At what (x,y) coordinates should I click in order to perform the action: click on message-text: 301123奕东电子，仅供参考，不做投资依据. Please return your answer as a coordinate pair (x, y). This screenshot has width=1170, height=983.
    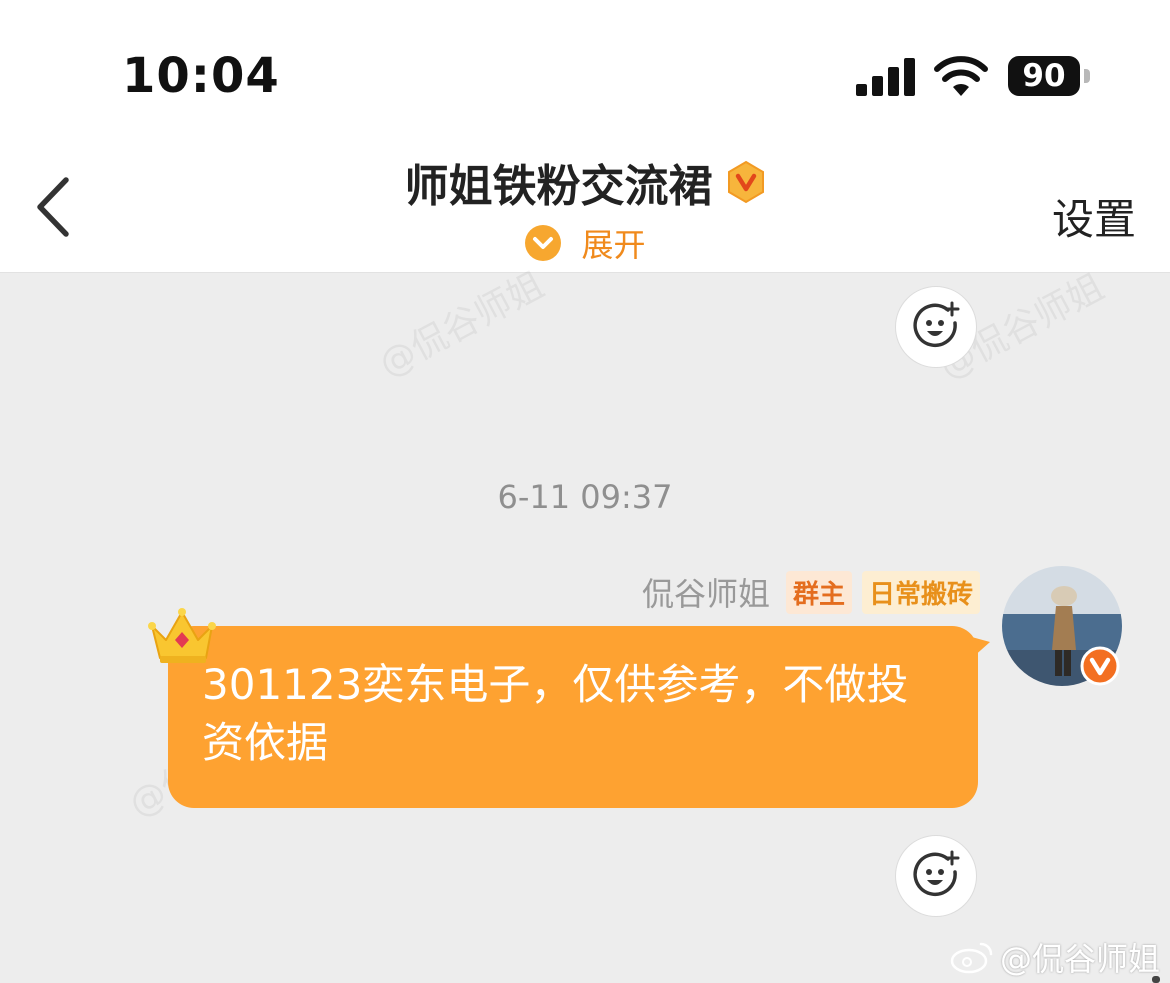
    Looking at the image, I should click on (555, 713).